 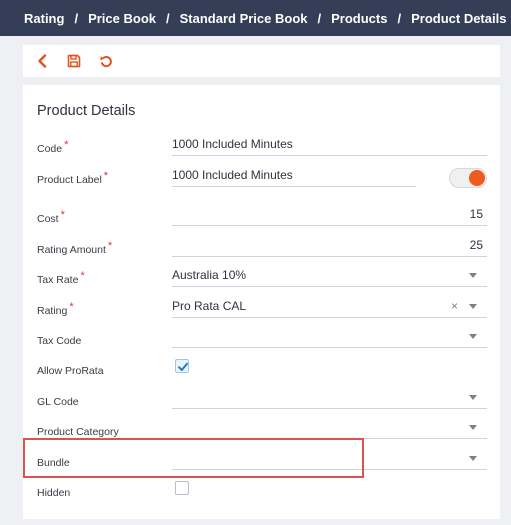 What do you see at coordinates (261, 489) in the screenshot?
I see `hidden-row: Hidden` at bounding box center [261, 489].